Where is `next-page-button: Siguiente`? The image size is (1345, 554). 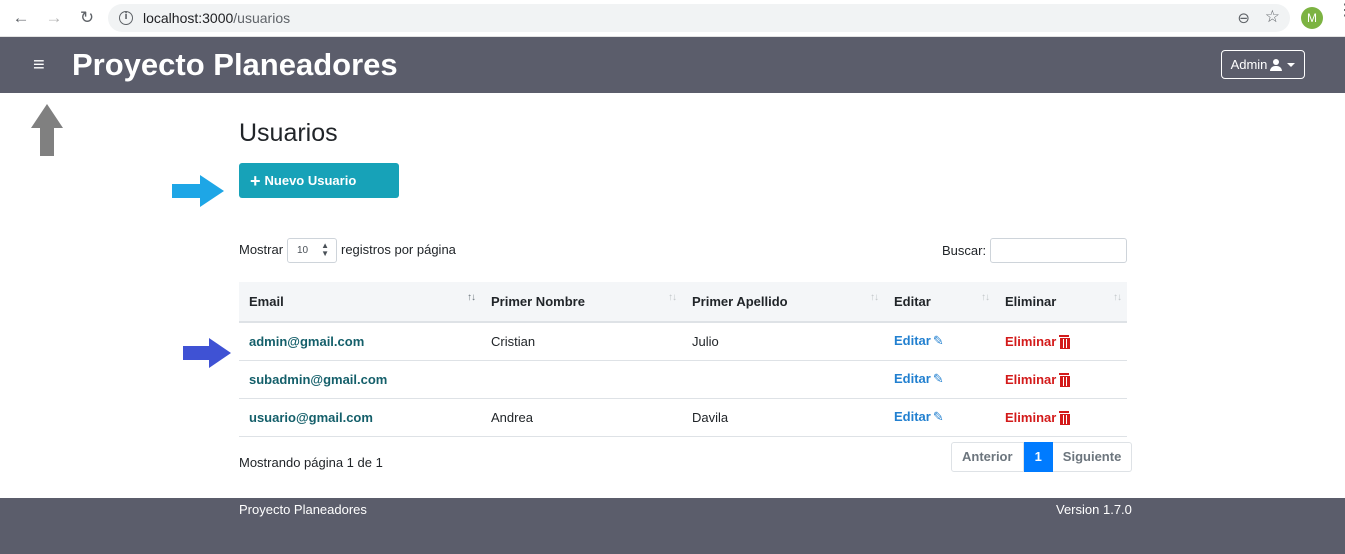 next-page-button: Siguiente is located at coordinates (1092, 457).